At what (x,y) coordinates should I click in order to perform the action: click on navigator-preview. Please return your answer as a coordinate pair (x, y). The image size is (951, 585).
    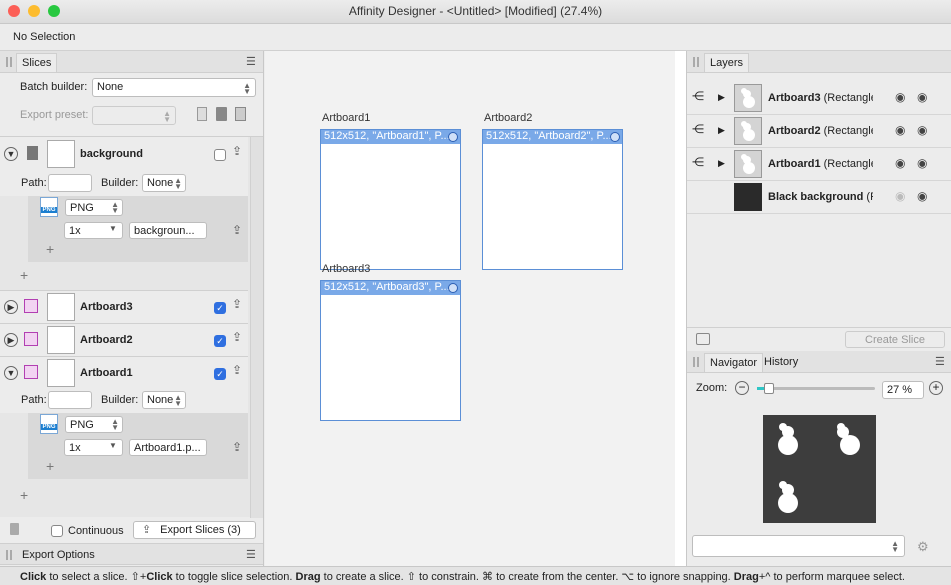
    Looking at the image, I should click on (819, 469).